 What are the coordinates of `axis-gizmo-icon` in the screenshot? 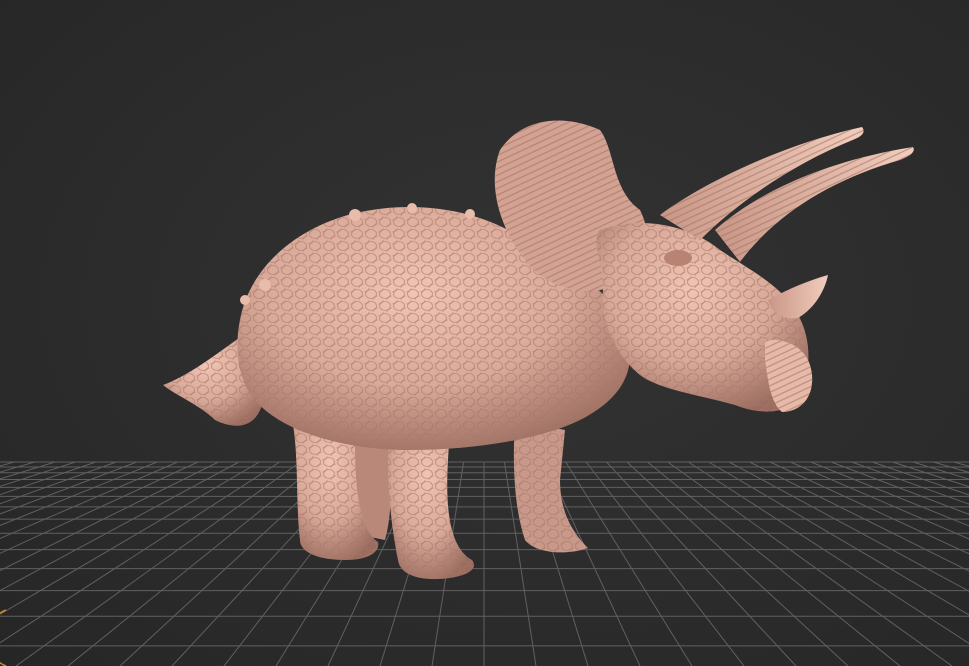 It's located at (3, 637).